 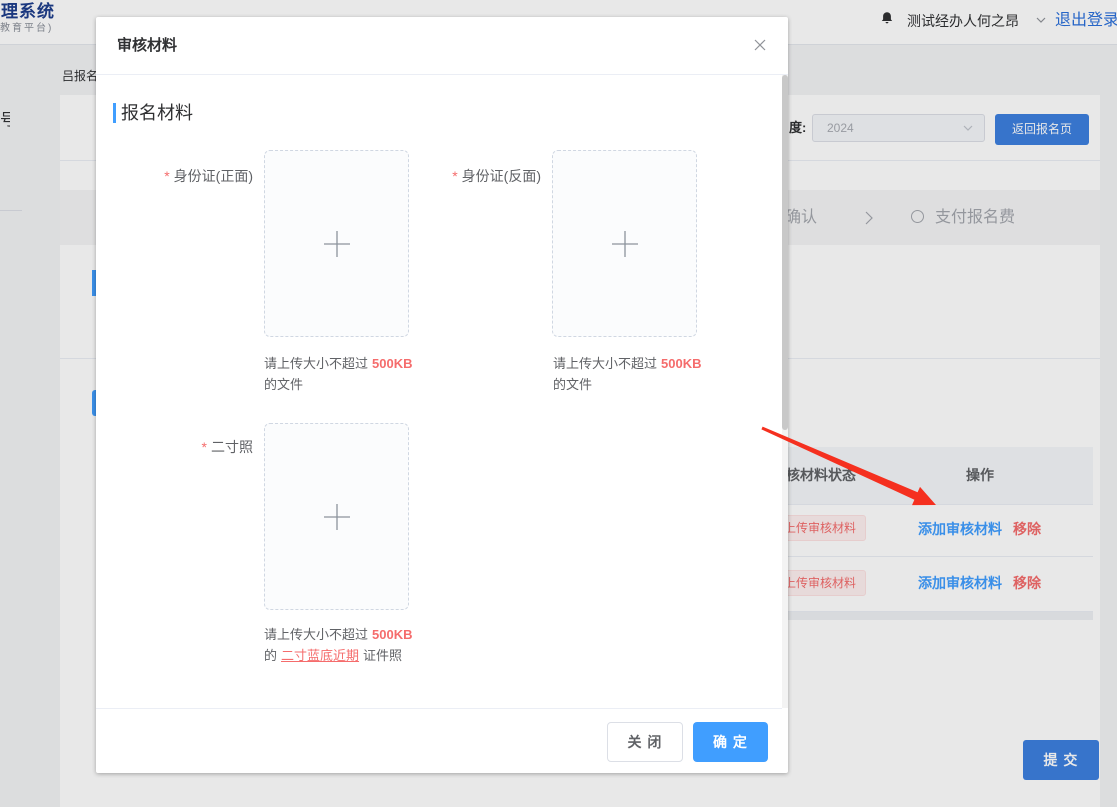 I want to click on upload-hint-line2: 的二寸蓝底近期 证件照, so click(x=338, y=655).